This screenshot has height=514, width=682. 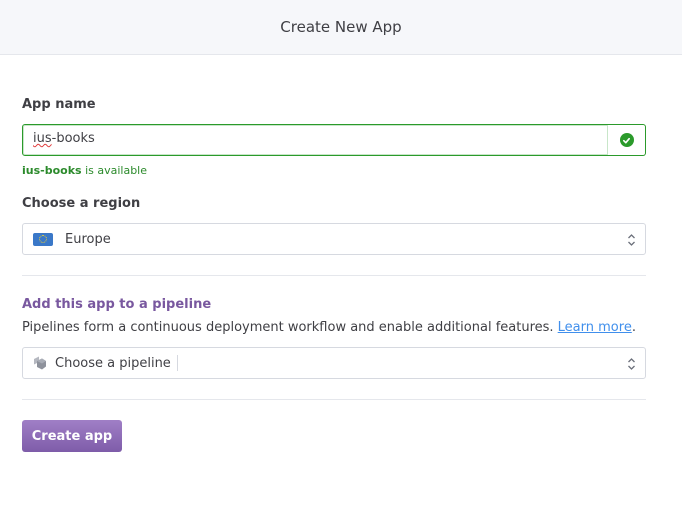 I want to click on pipeline-icon, so click(x=40, y=363).